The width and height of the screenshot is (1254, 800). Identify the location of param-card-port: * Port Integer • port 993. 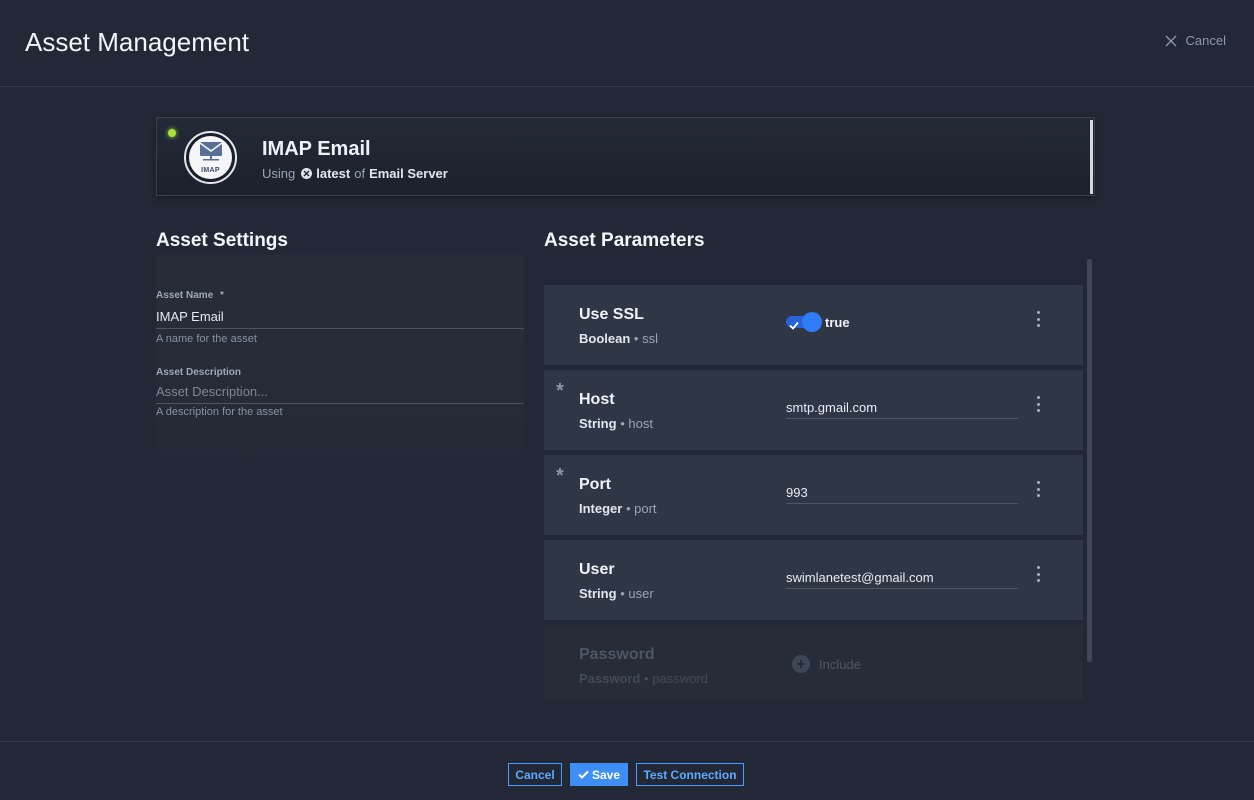
(813, 495).